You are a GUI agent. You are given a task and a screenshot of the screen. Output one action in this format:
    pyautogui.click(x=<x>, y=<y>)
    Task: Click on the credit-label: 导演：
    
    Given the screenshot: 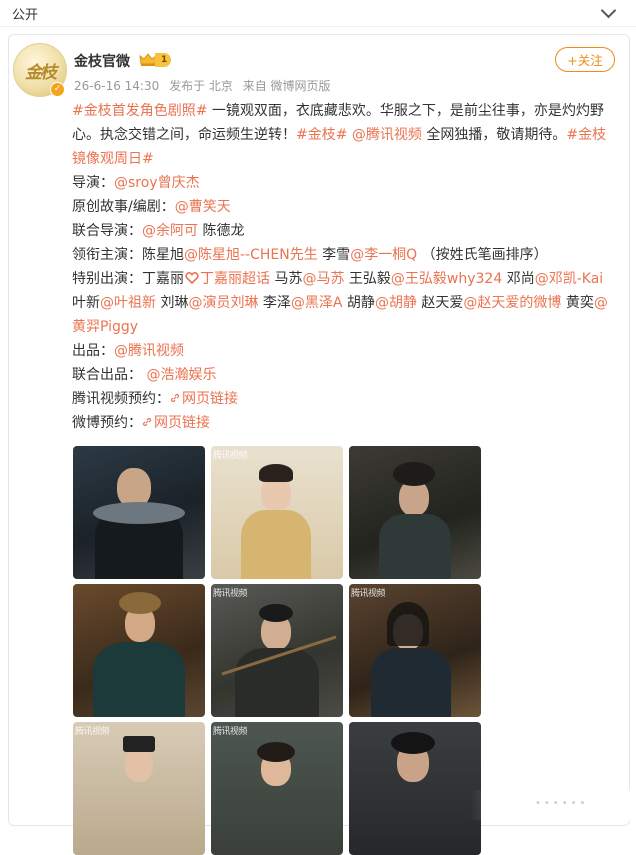 What is the action you would take?
    pyautogui.click(x=93, y=183)
    